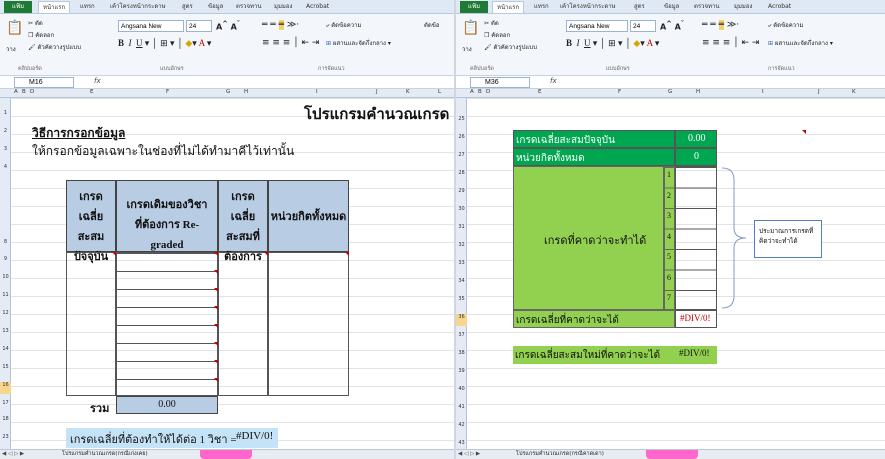 The height and width of the screenshot is (459, 885). What do you see at coordinates (44, 82) in the screenshot?
I see `name-box: M16` at bounding box center [44, 82].